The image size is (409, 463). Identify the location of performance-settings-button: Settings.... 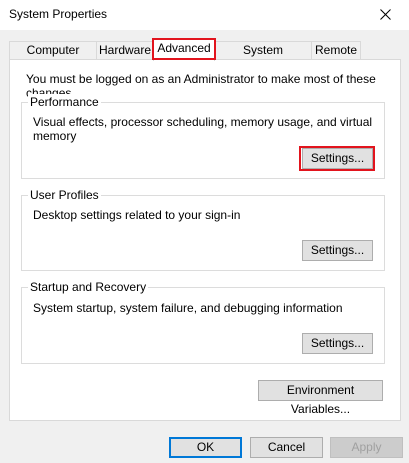
(337, 158).